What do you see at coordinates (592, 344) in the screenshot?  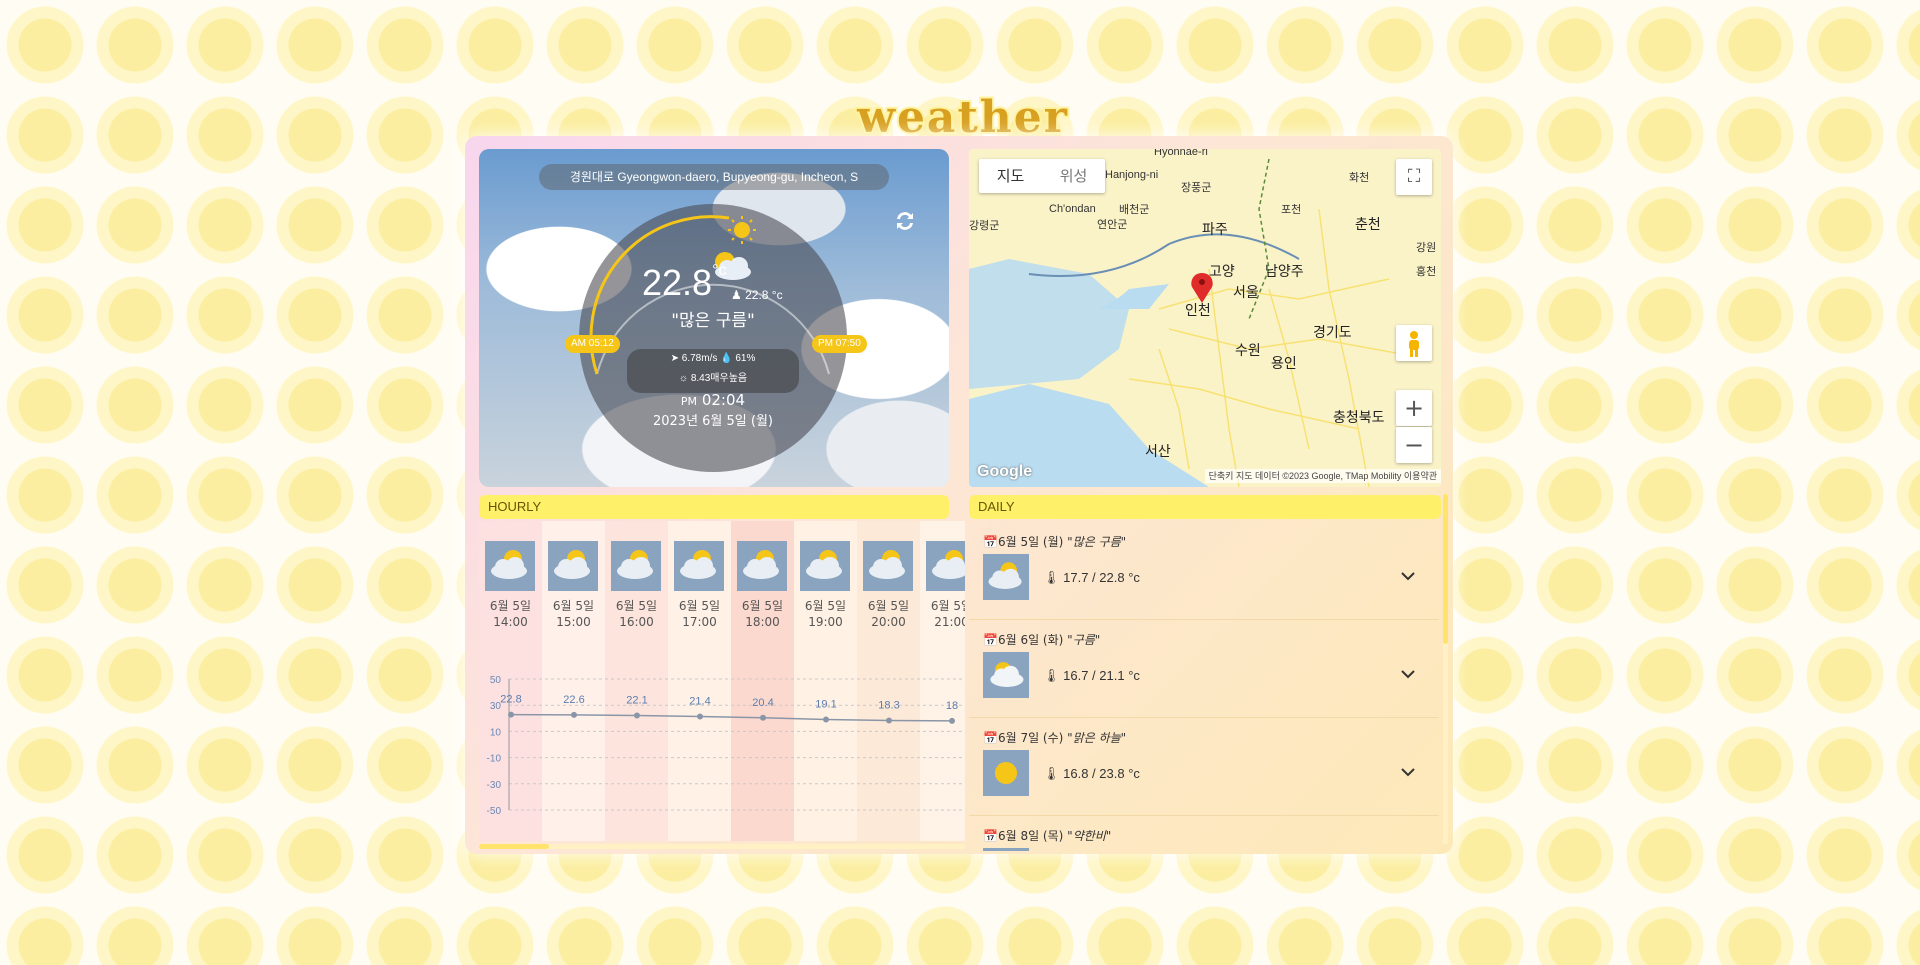 I see `sunrise-time: AM 05:12` at bounding box center [592, 344].